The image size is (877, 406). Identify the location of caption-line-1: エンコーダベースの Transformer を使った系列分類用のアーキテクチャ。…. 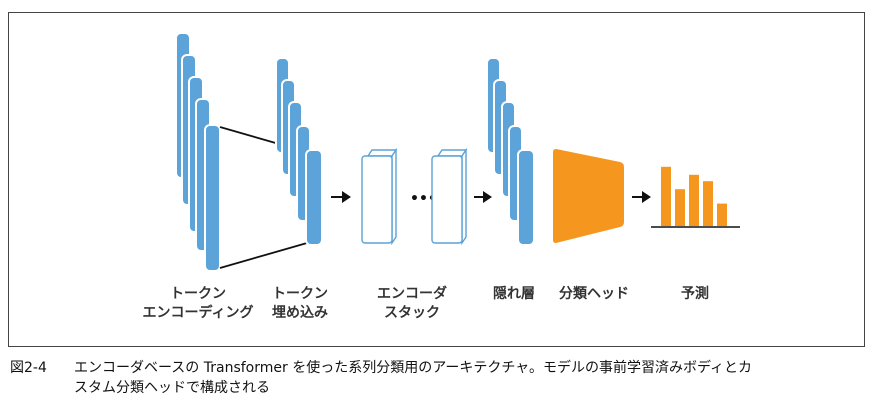
(413, 368).